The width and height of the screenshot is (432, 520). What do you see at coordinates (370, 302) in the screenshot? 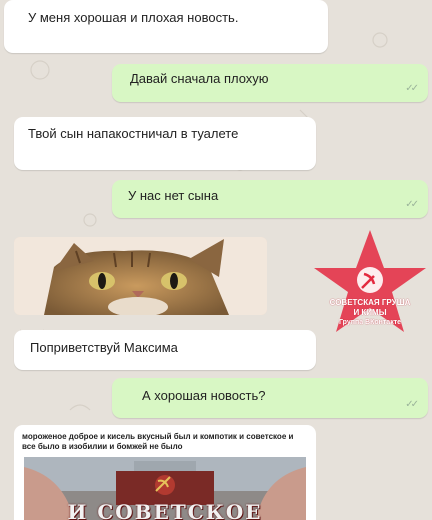
I see `watermark-line-1: СОВЕТСКАЯ ГРУША` at bounding box center [370, 302].